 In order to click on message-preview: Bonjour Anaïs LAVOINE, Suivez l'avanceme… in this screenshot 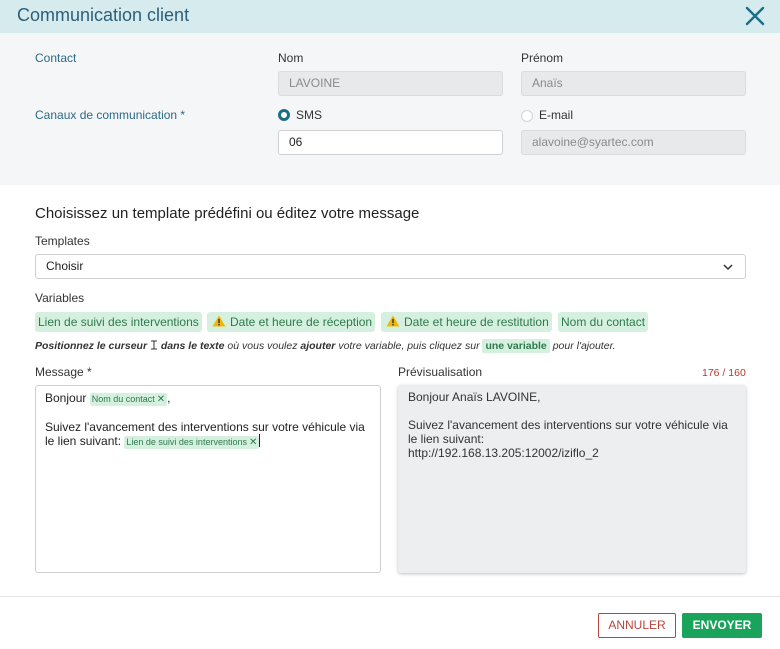, I will do `click(572, 479)`.